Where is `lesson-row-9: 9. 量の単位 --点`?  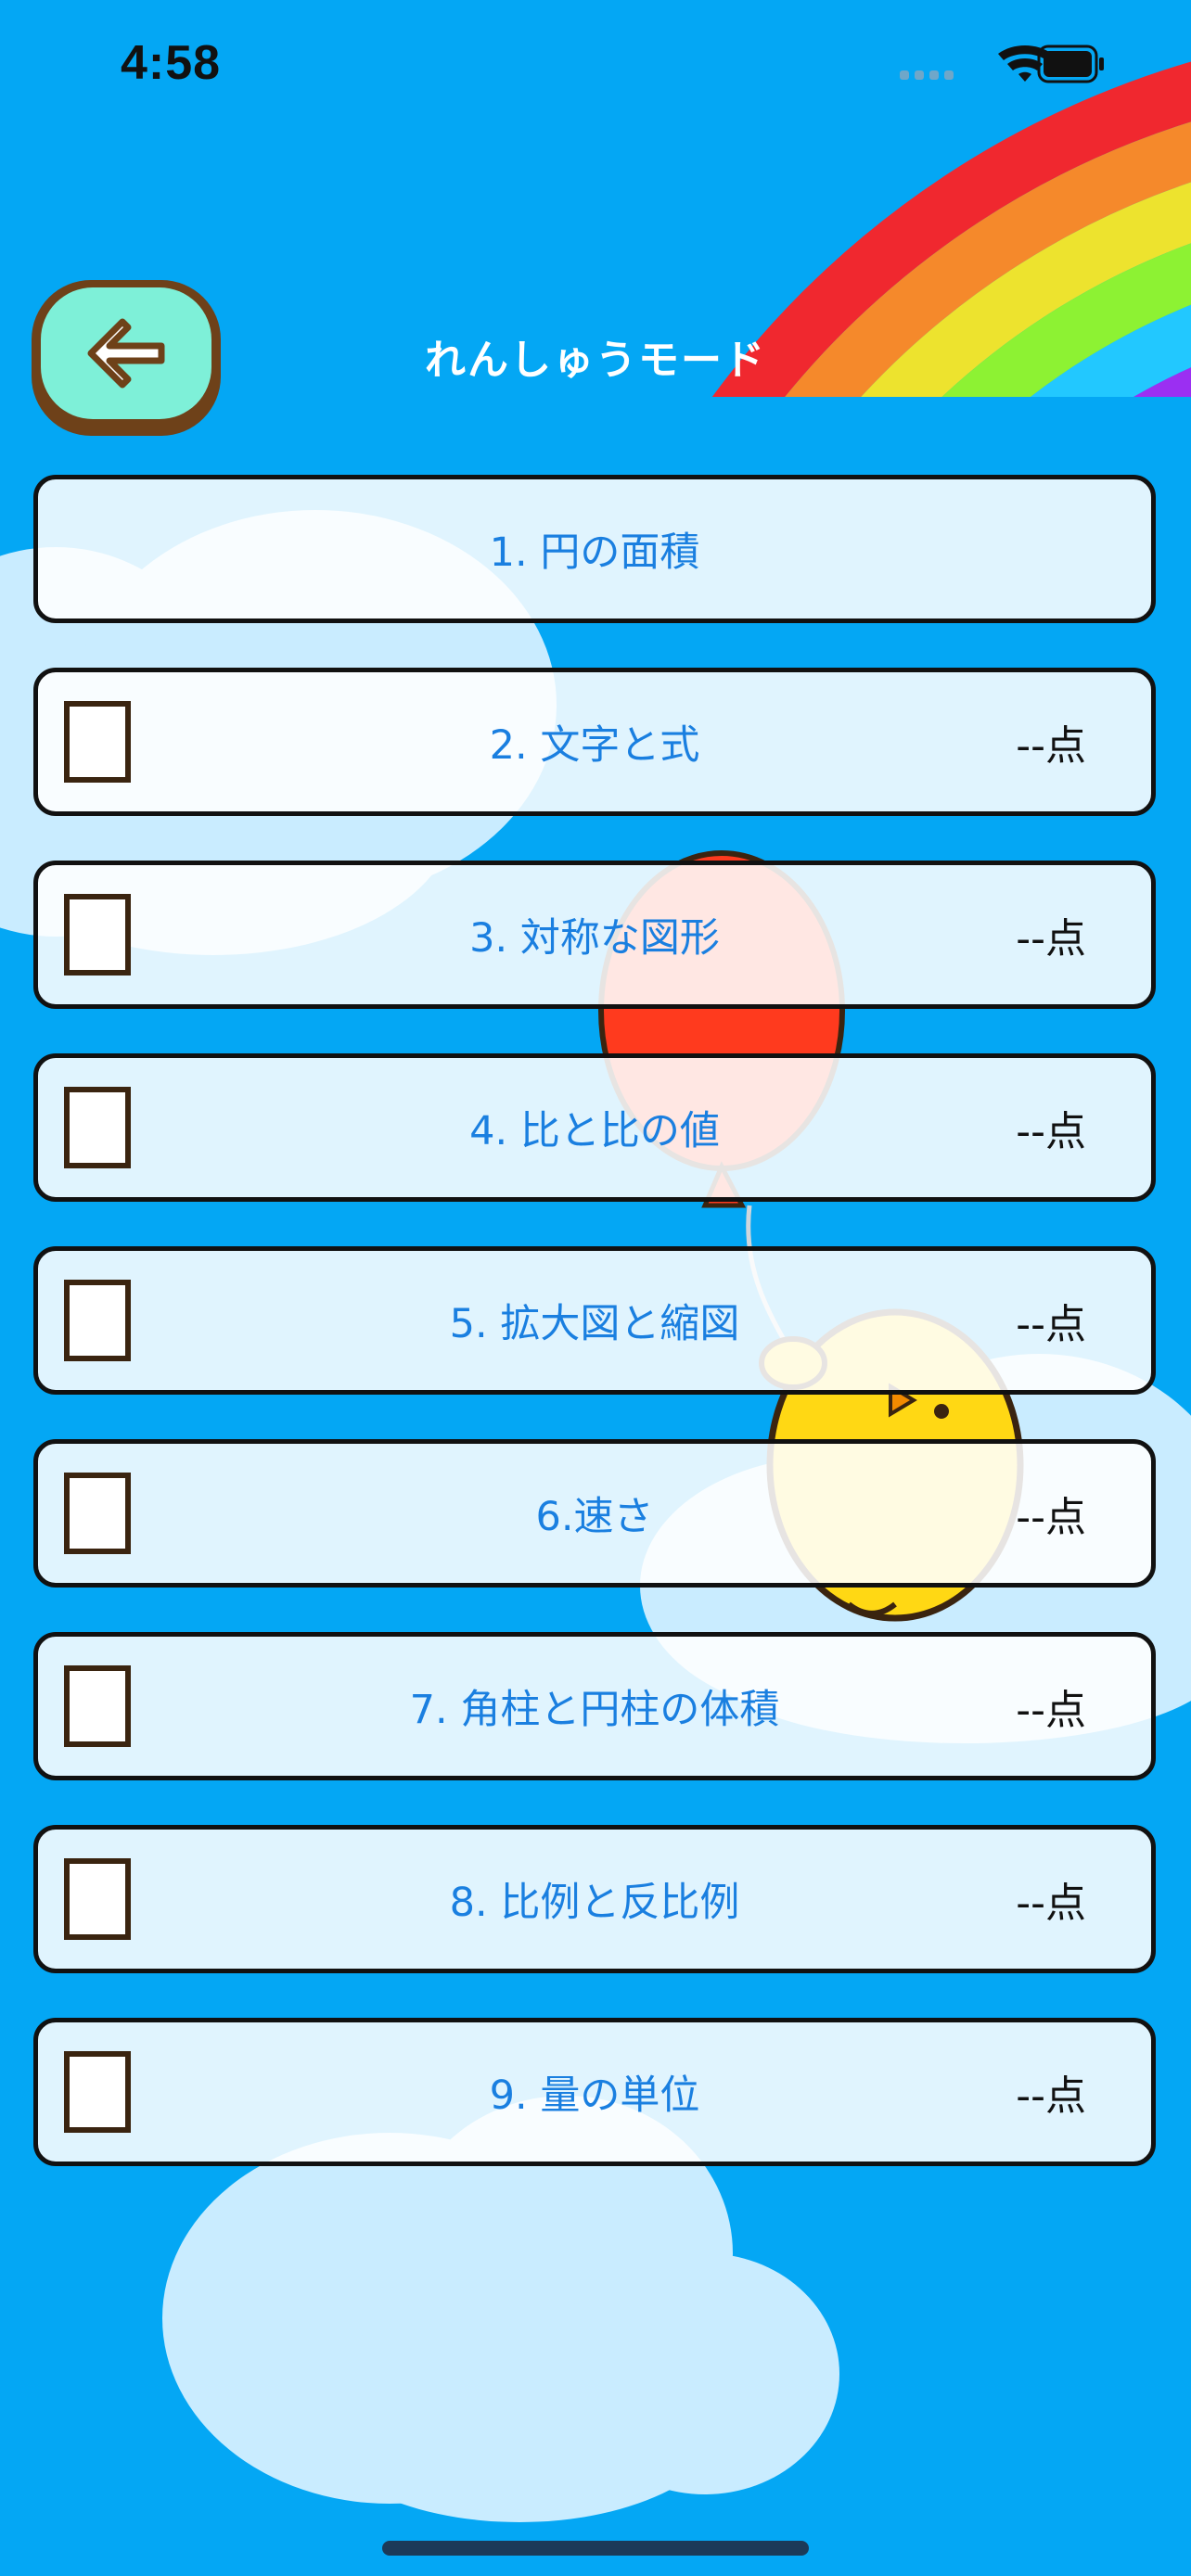 lesson-row-9: 9. 量の単位 --点 is located at coordinates (594, 2092).